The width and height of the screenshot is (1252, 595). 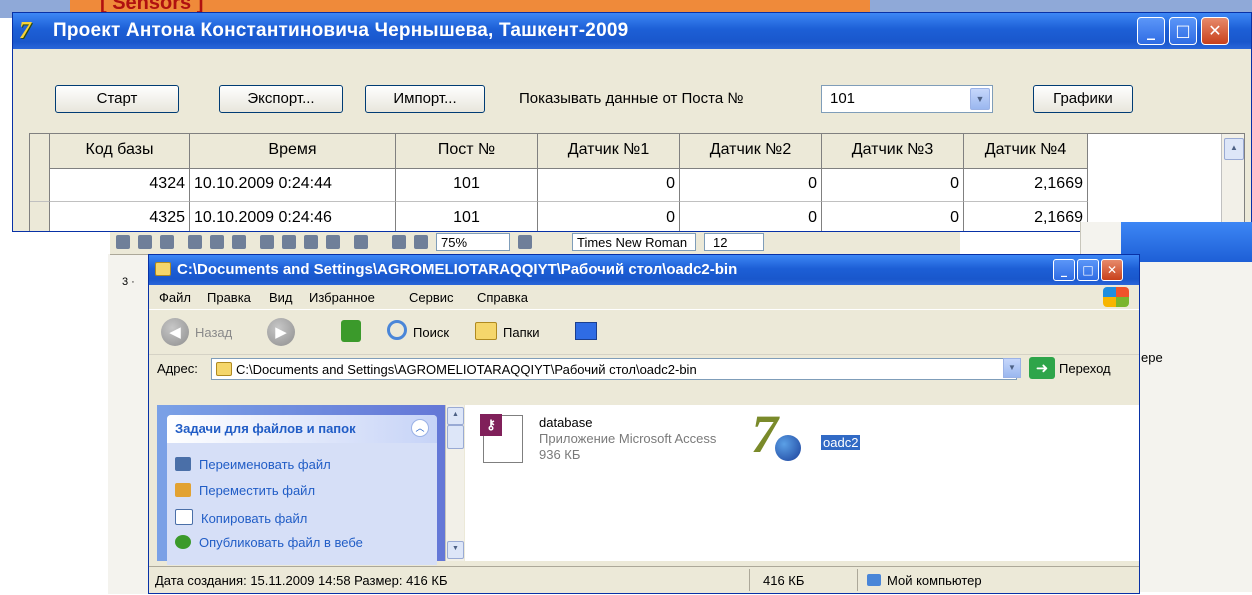 What do you see at coordinates (586, 331) in the screenshot?
I see `views-icon` at bounding box center [586, 331].